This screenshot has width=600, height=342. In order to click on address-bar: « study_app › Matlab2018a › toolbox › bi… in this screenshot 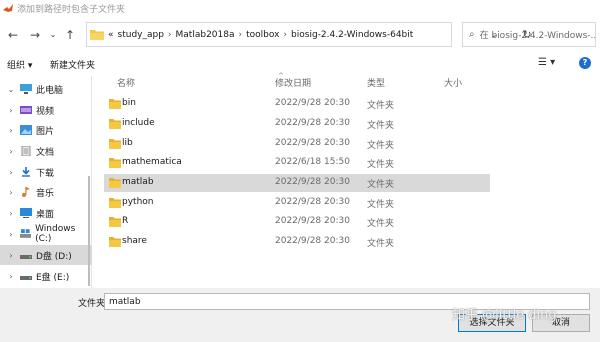, I will do `click(309, 34)`.